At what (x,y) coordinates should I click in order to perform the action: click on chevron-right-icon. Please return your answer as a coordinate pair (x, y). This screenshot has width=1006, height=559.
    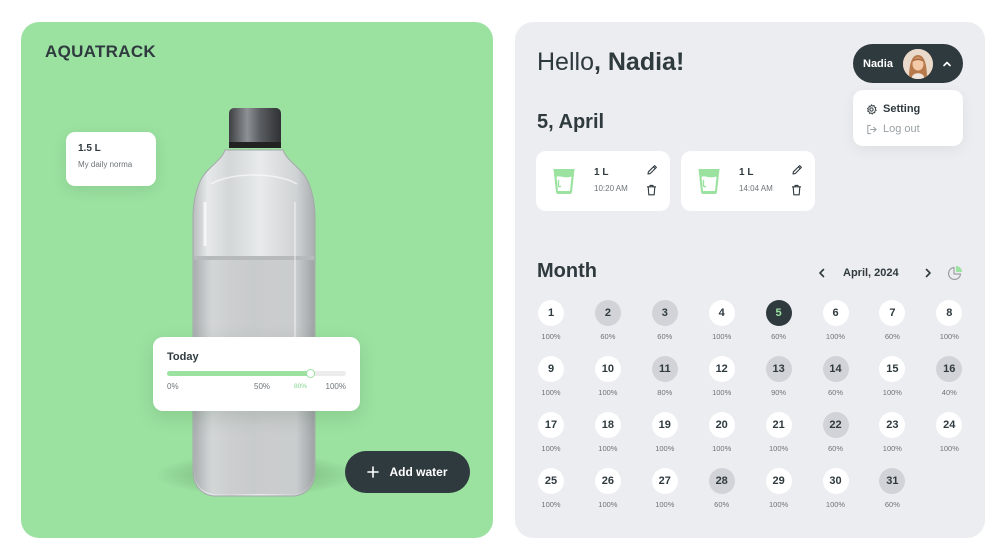
    Looking at the image, I should click on (928, 273).